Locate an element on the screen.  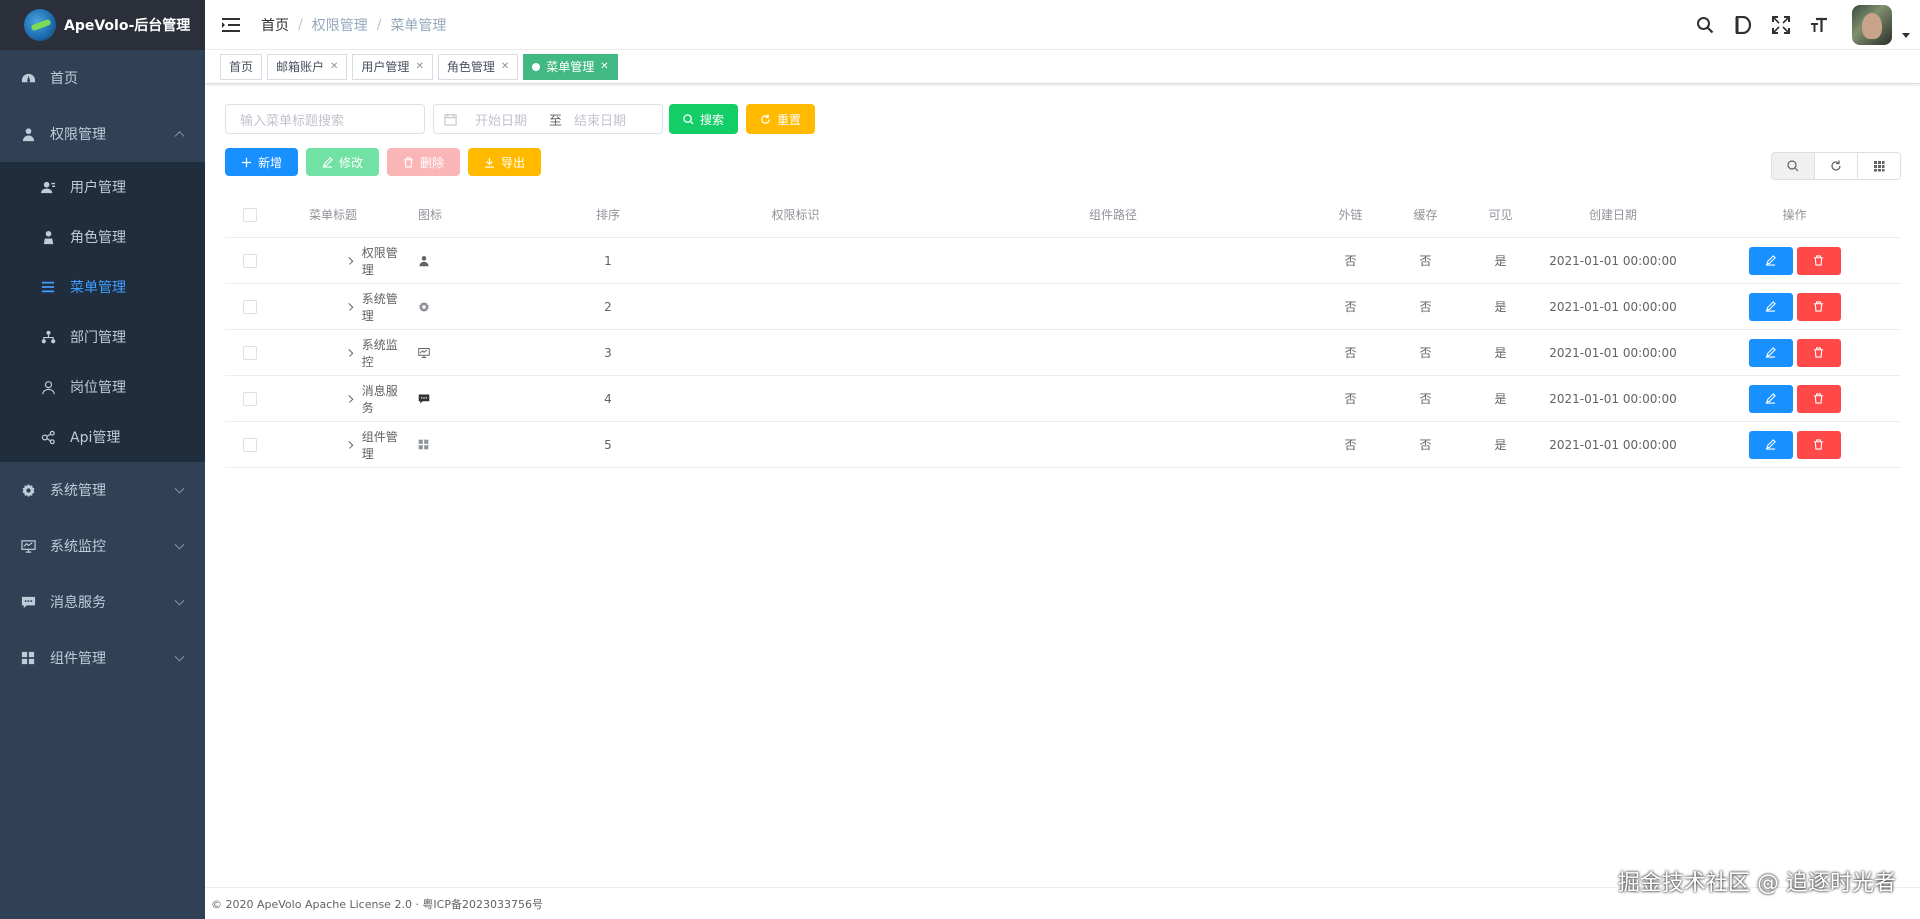
edit-button: 修改 is located at coordinates (343, 162).